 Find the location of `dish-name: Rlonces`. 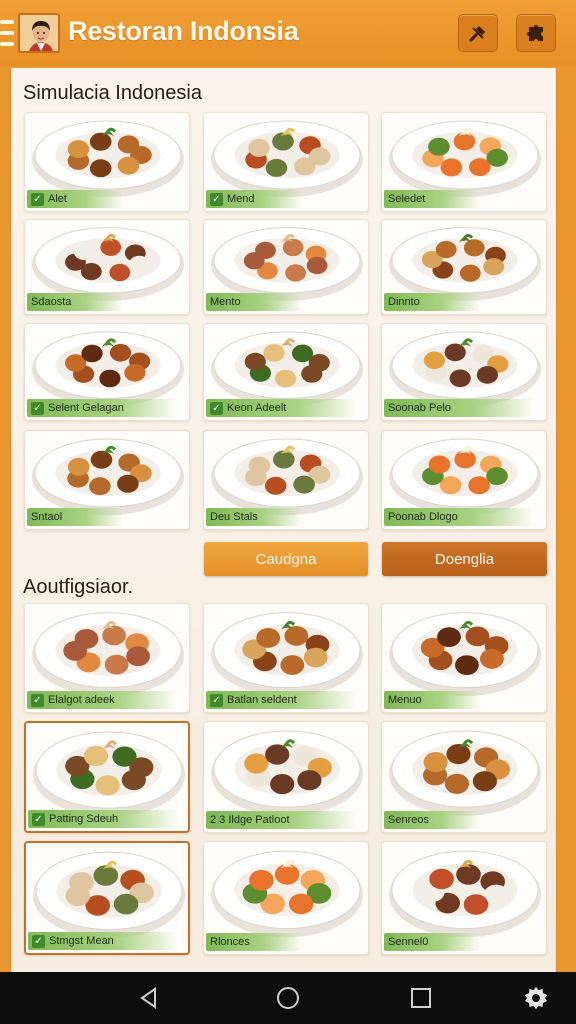

dish-name: Rlonces is located at coordinates (230, 942).